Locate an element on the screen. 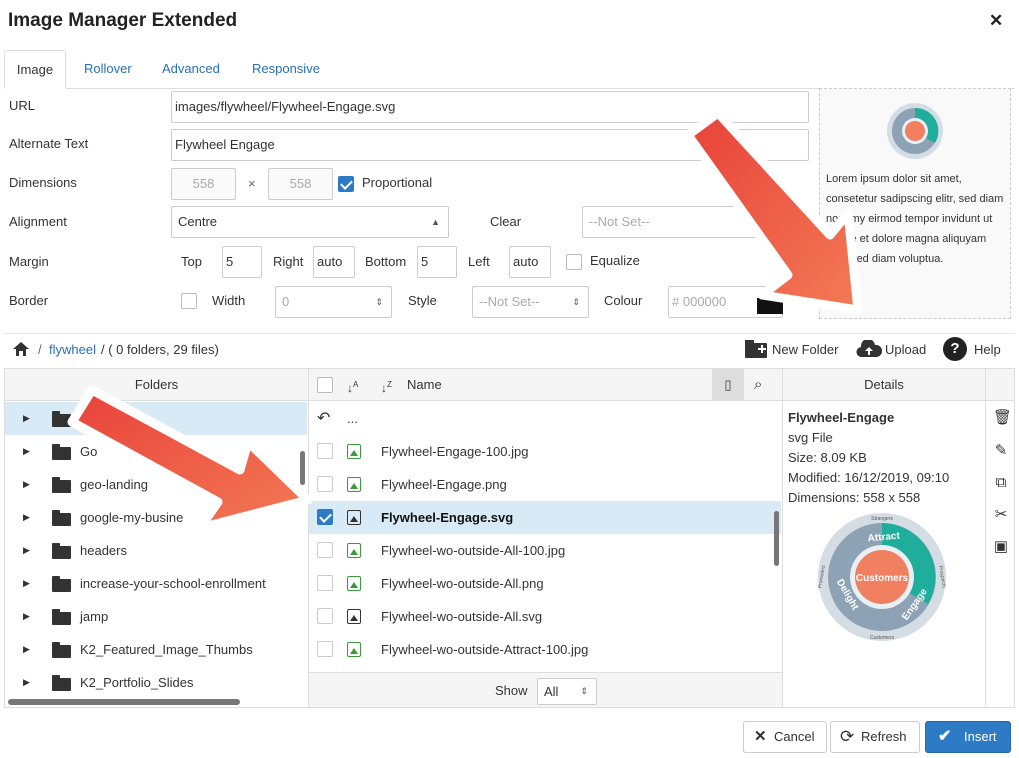 The width and height of the screenshot is (1019, 758). breadcrumb-folder-link: flywheel is located at coordinates (72, 349).